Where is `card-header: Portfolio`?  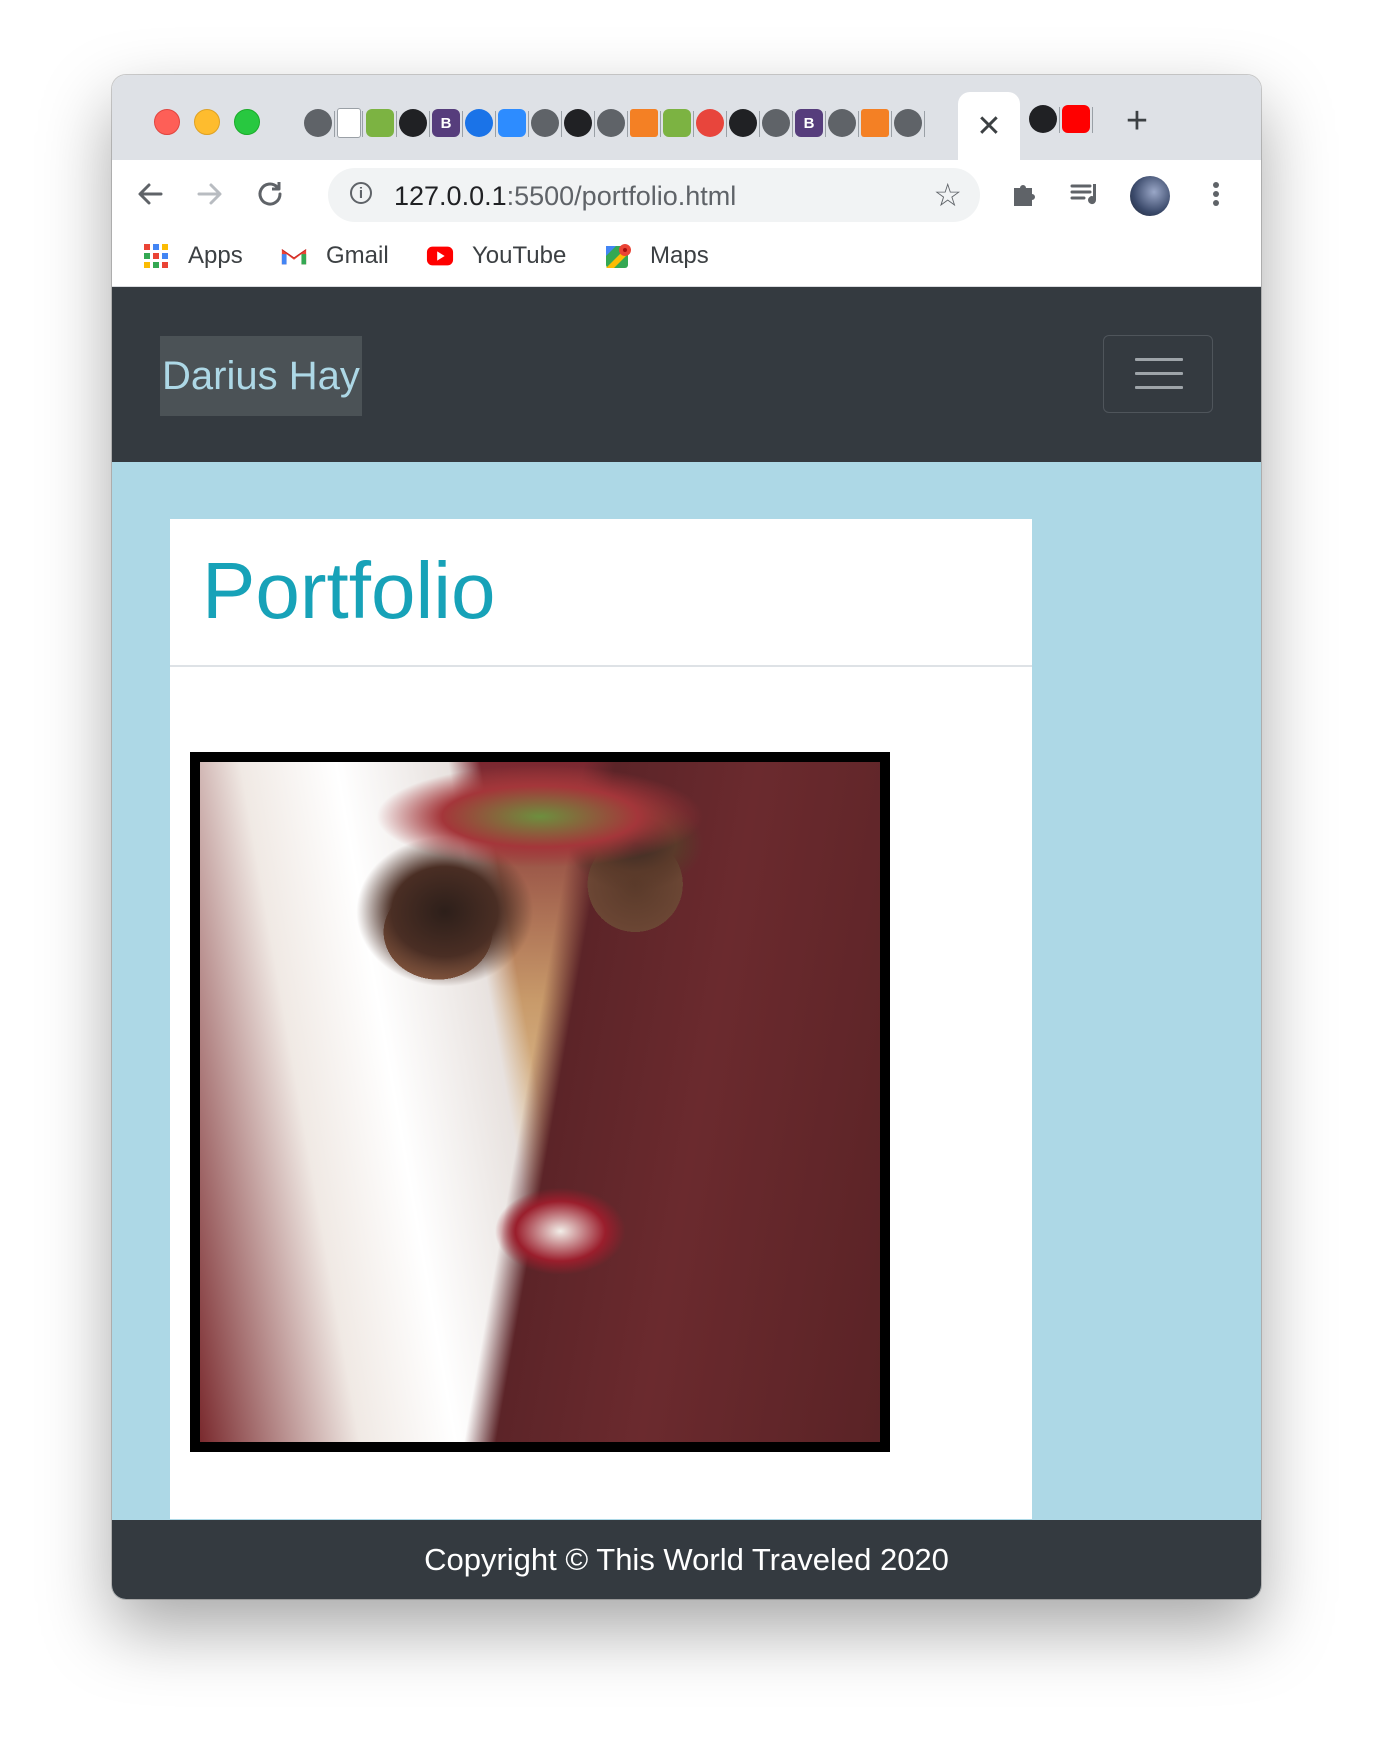 card-header: Portfolio is located at coordinates (601, 593).